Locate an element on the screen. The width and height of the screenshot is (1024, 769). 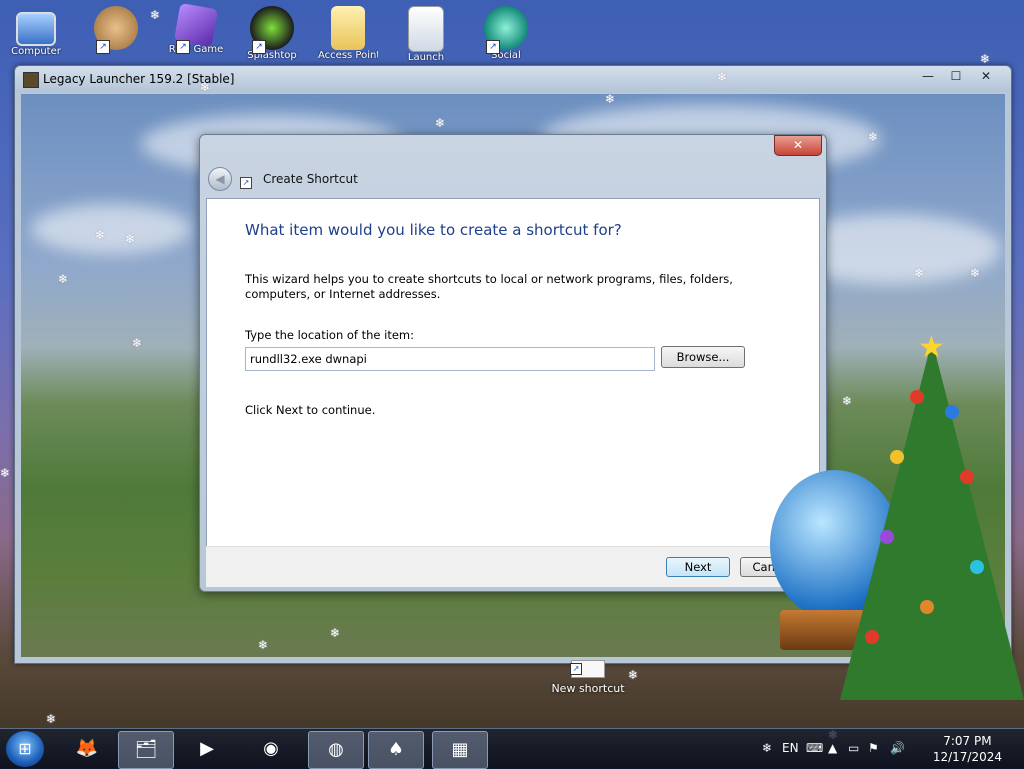
firefox-icon: 🦊 is located at coordinates (87, 748).